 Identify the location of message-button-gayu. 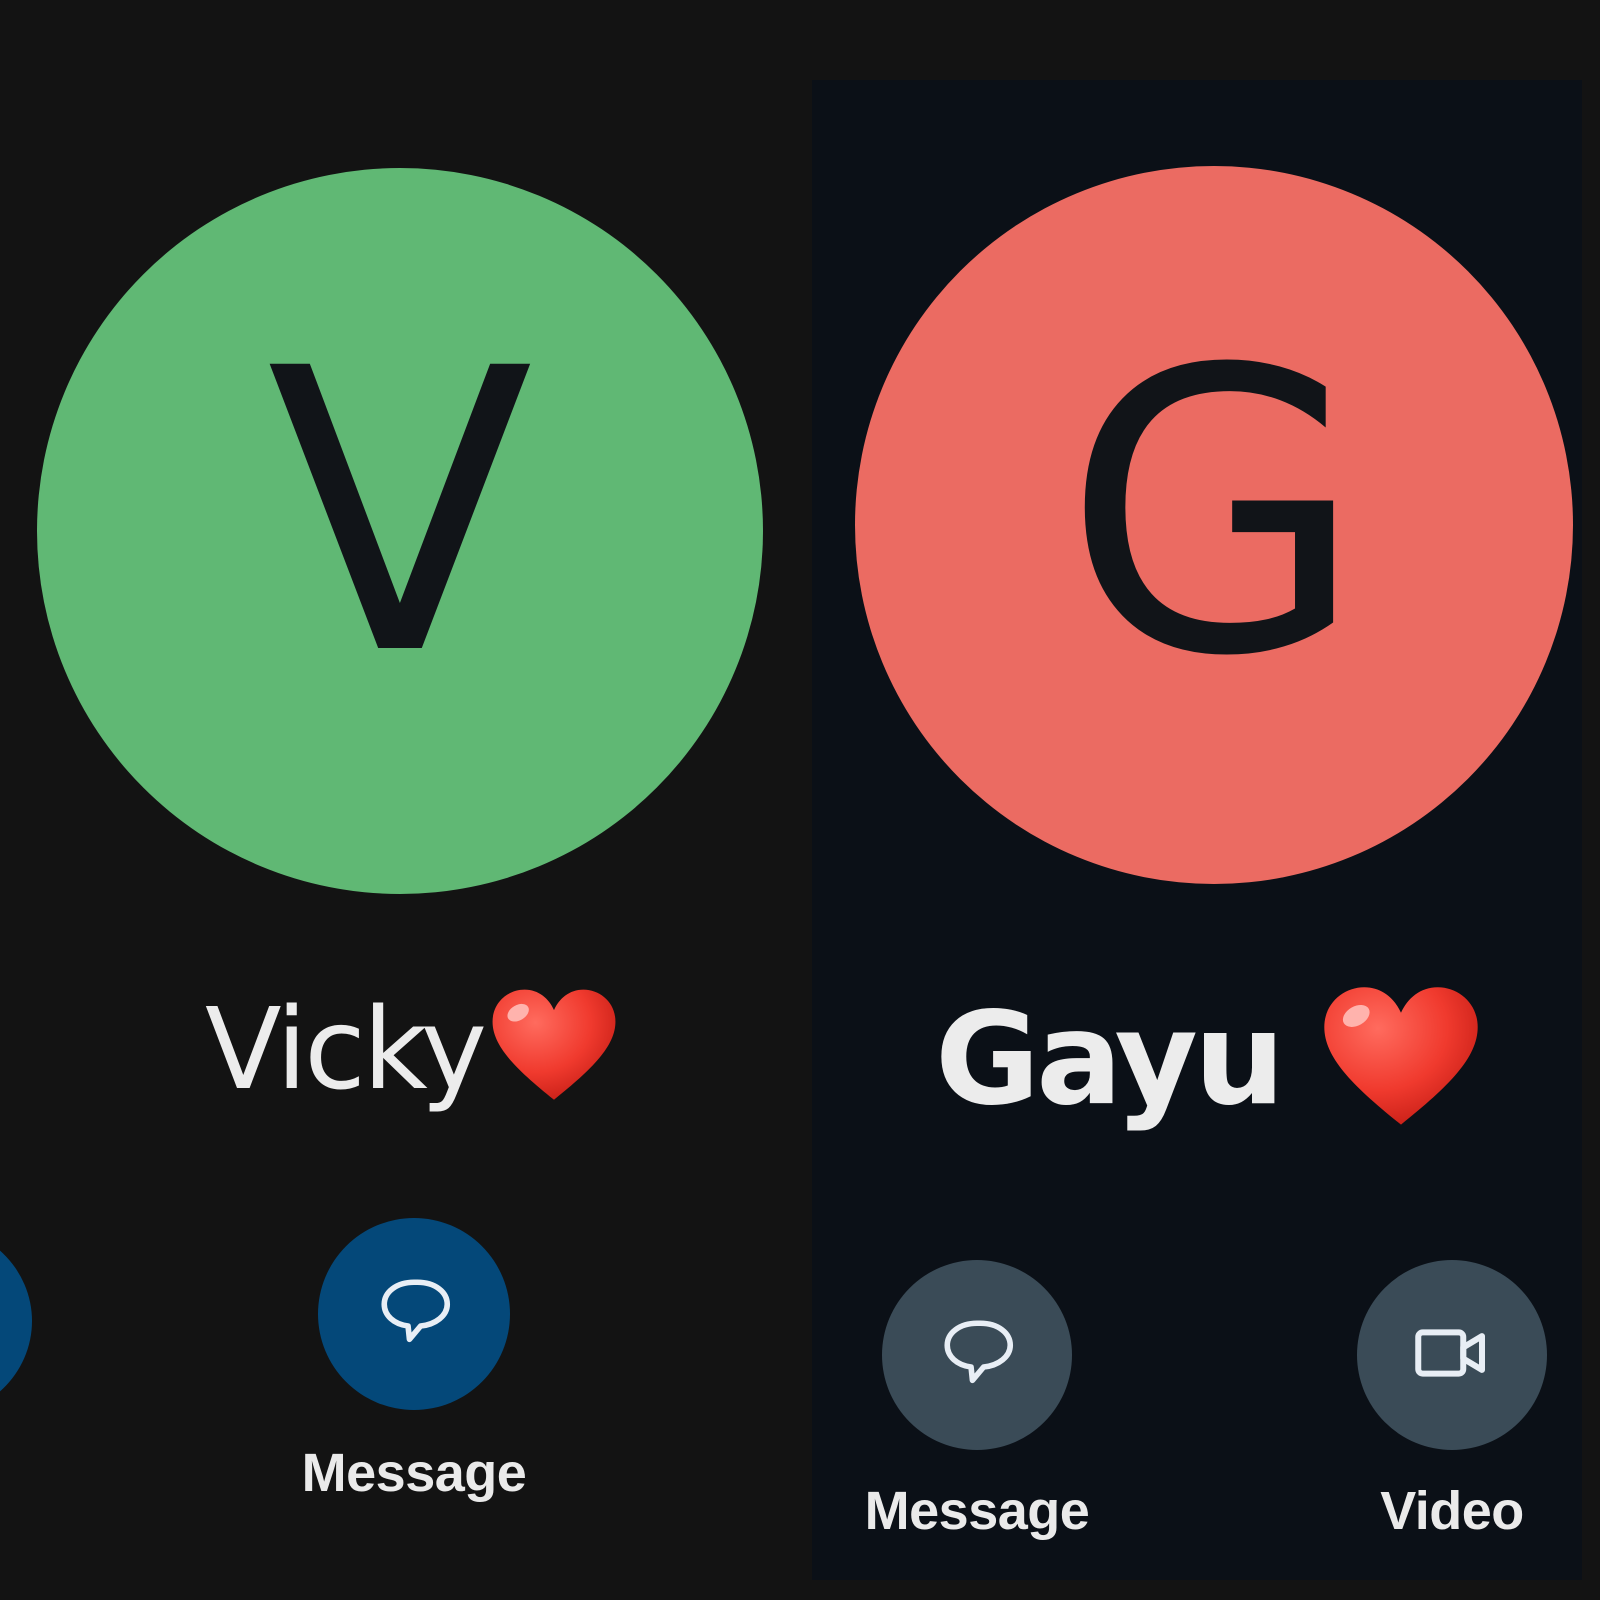
(977, 1355).